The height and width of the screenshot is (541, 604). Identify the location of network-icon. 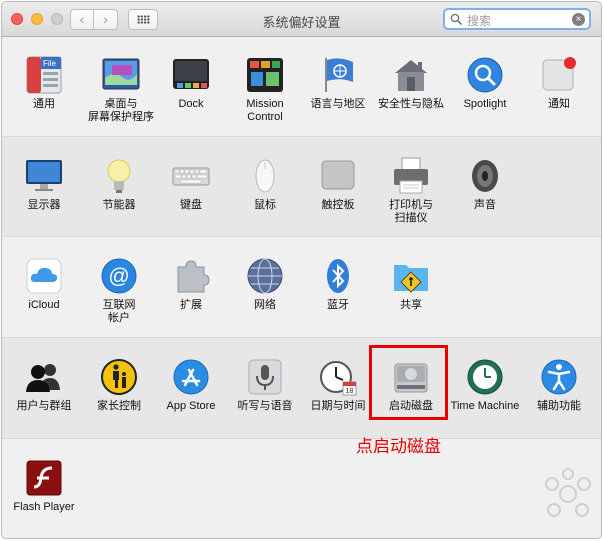
(265, 276).